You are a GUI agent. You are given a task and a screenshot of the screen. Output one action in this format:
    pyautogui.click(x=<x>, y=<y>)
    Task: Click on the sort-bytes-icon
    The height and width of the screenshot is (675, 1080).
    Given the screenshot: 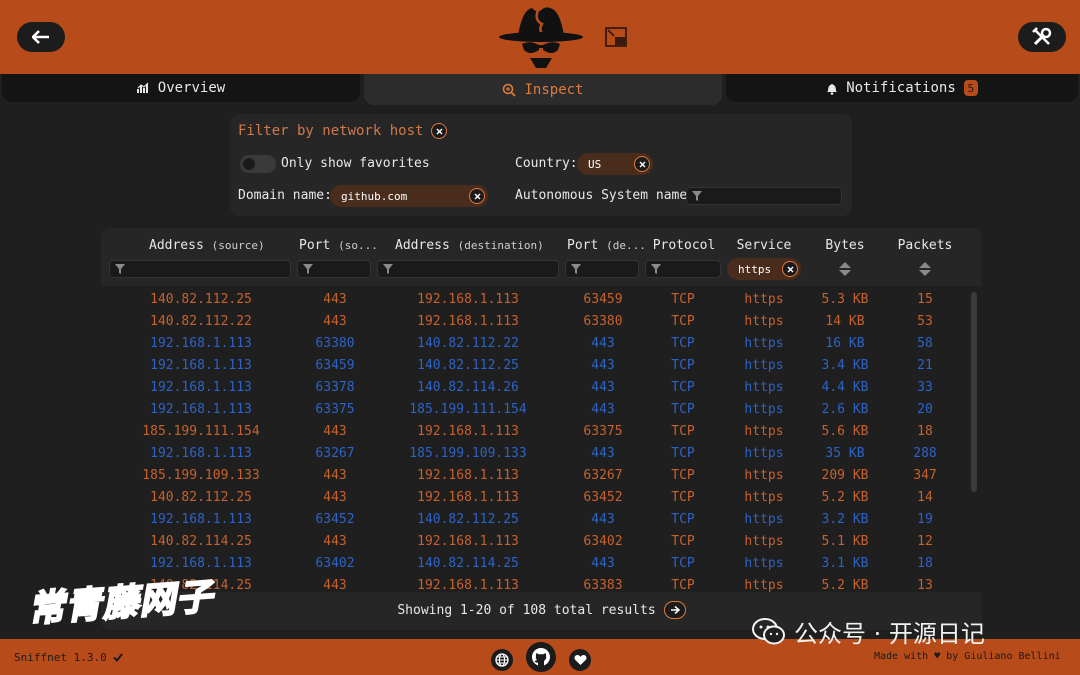 What is the action you would take?
    pyautogui.click(x=845, y=269)
    